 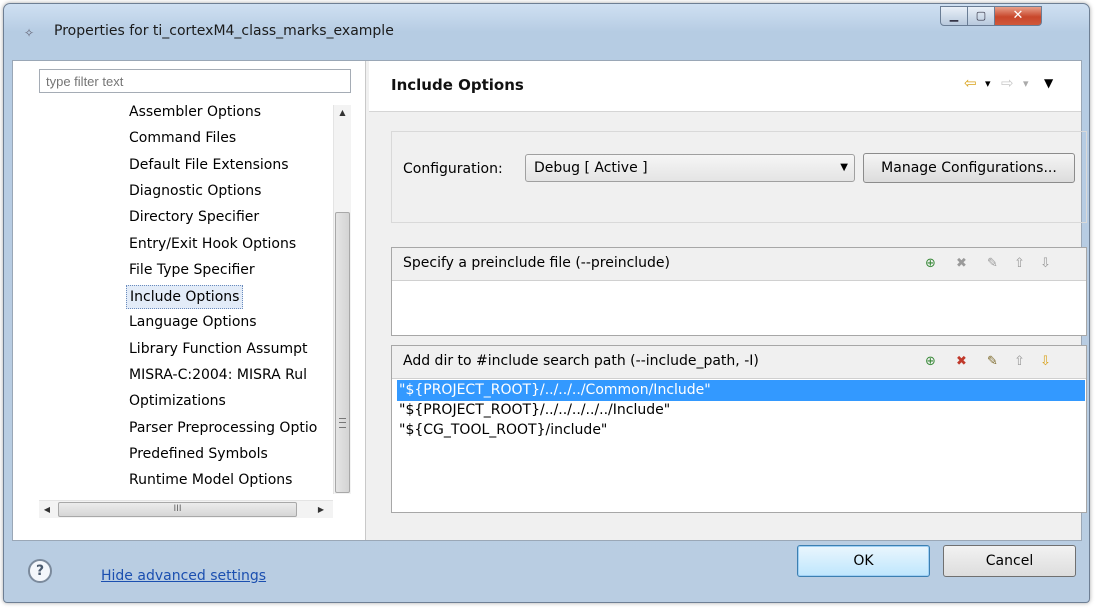 What do you see at coordinates (177, 509) in the screenshot?
I see `horizontal-scroll-thumb: III` at bounding box center [177, 509].